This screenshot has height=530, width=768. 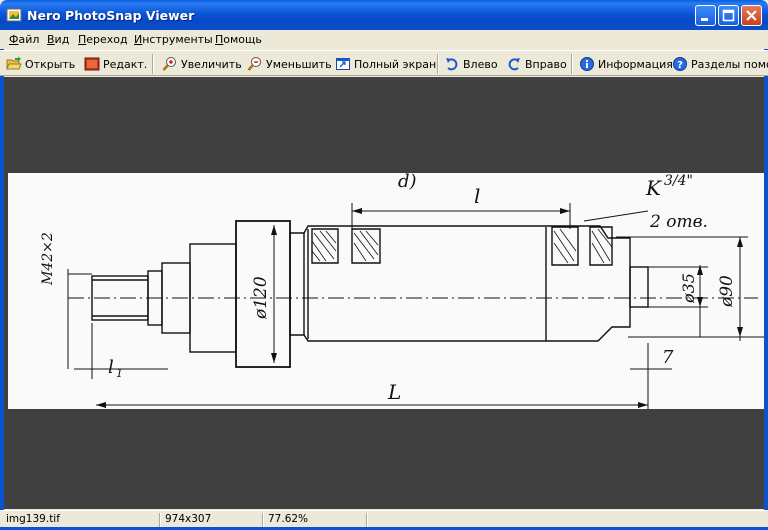 What do you see at coordinates (384, 15) in the screenshot?
I see `title-bar: Nero PhotoSnap Viewer` at bounding box center [384, 15].